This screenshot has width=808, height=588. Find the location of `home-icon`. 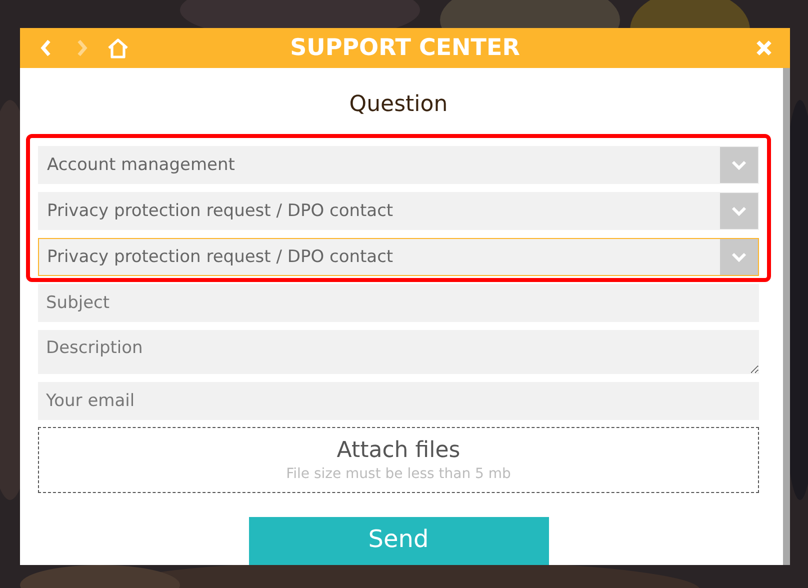

home-icon is located at coordinates (118, 48).